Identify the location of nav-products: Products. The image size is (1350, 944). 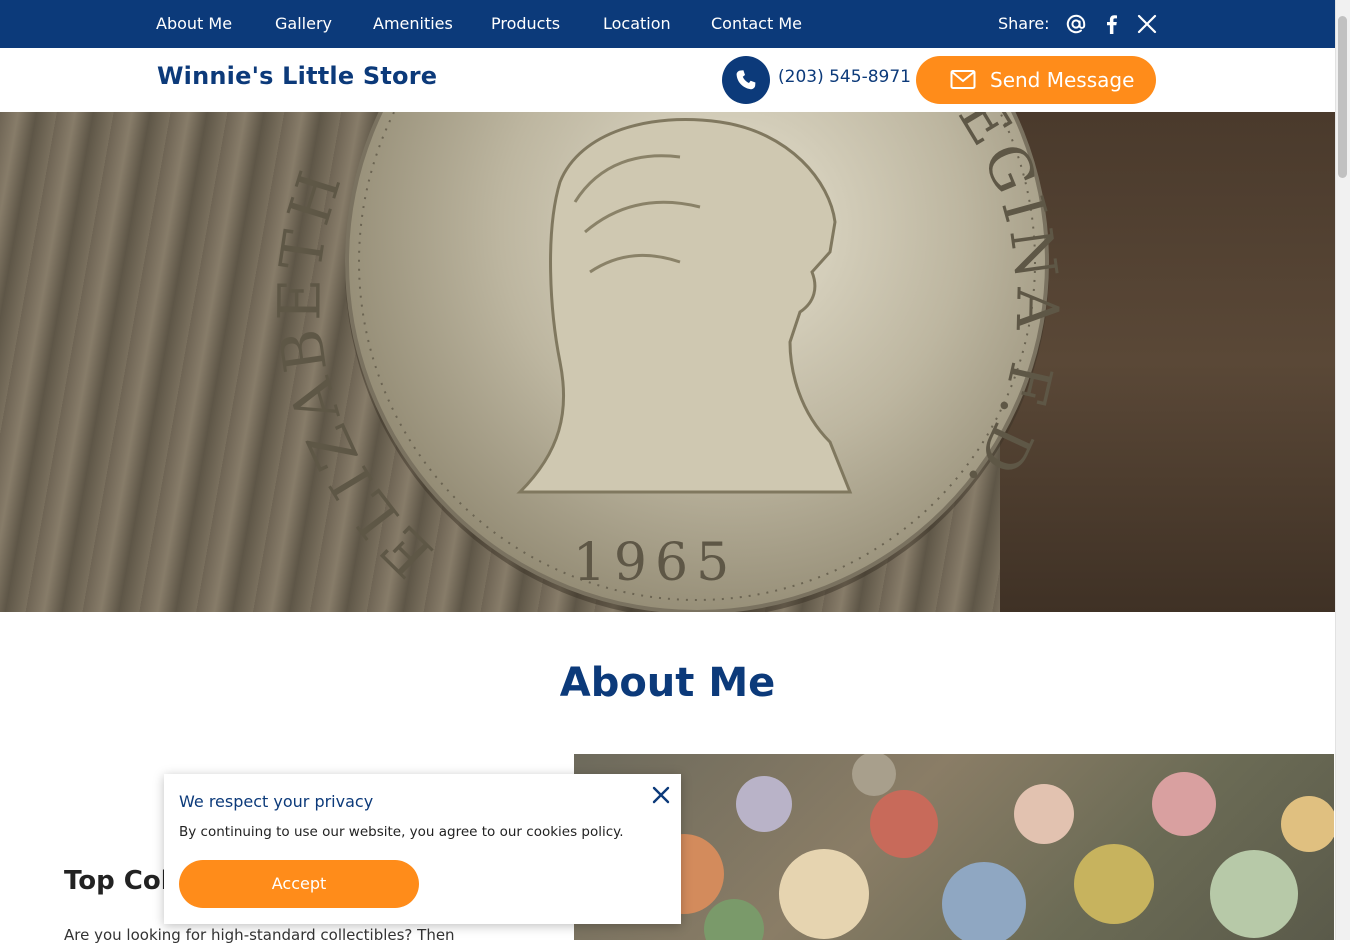
(525, 24).